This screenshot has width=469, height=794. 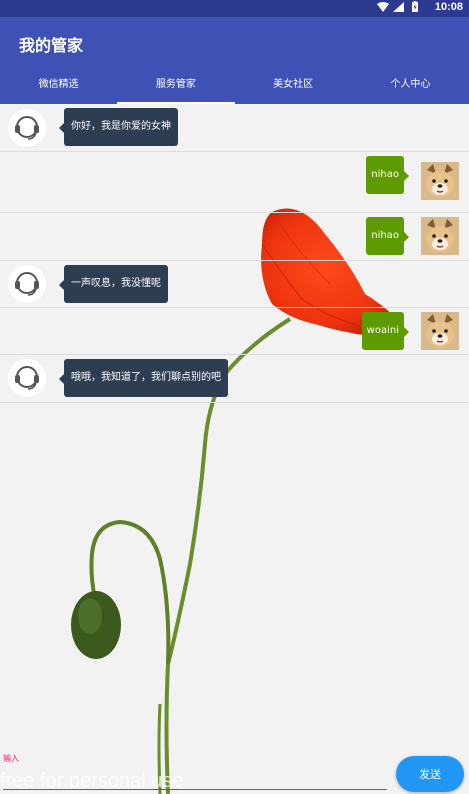 I want to click on battery-icon, so click(x=415, y=6).